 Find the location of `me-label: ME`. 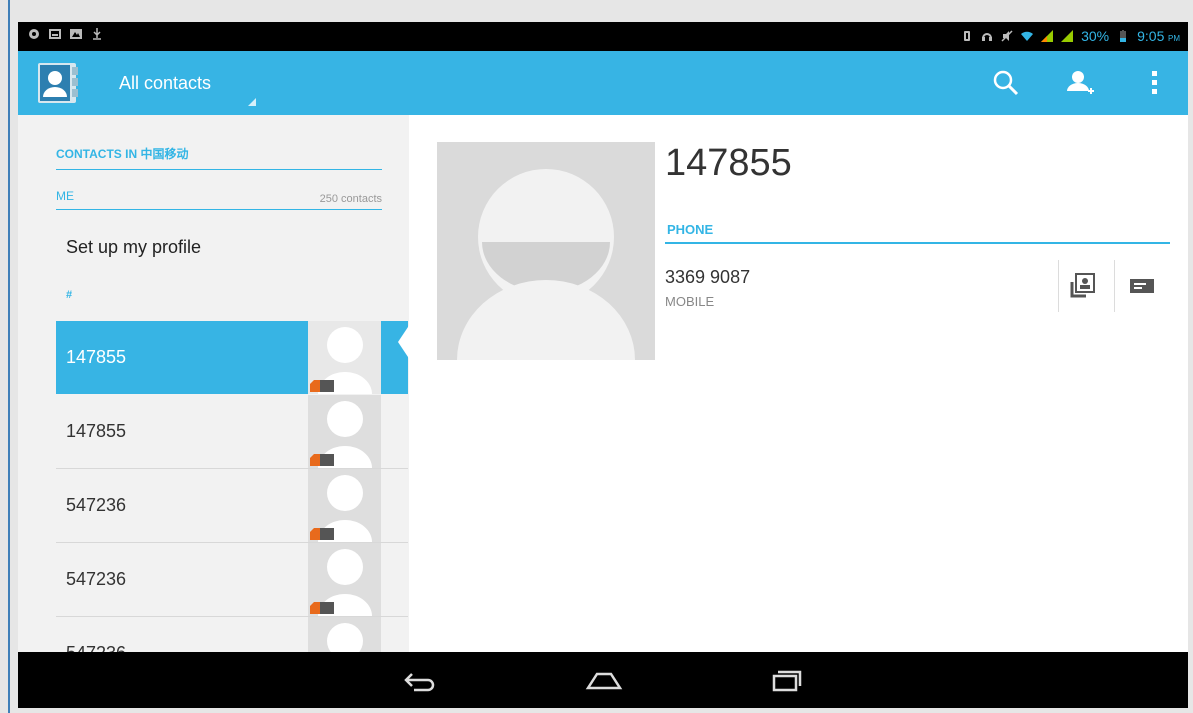

me-label: ME is located at coordinates (65, 196).